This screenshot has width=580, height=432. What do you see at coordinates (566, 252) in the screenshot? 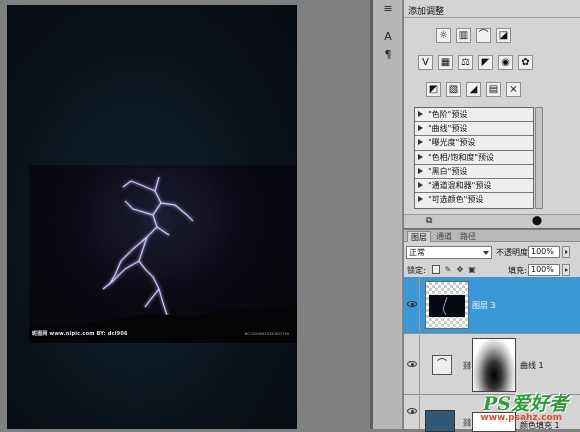
I see `opacity-slider-button` at bounding box center [566, 252].